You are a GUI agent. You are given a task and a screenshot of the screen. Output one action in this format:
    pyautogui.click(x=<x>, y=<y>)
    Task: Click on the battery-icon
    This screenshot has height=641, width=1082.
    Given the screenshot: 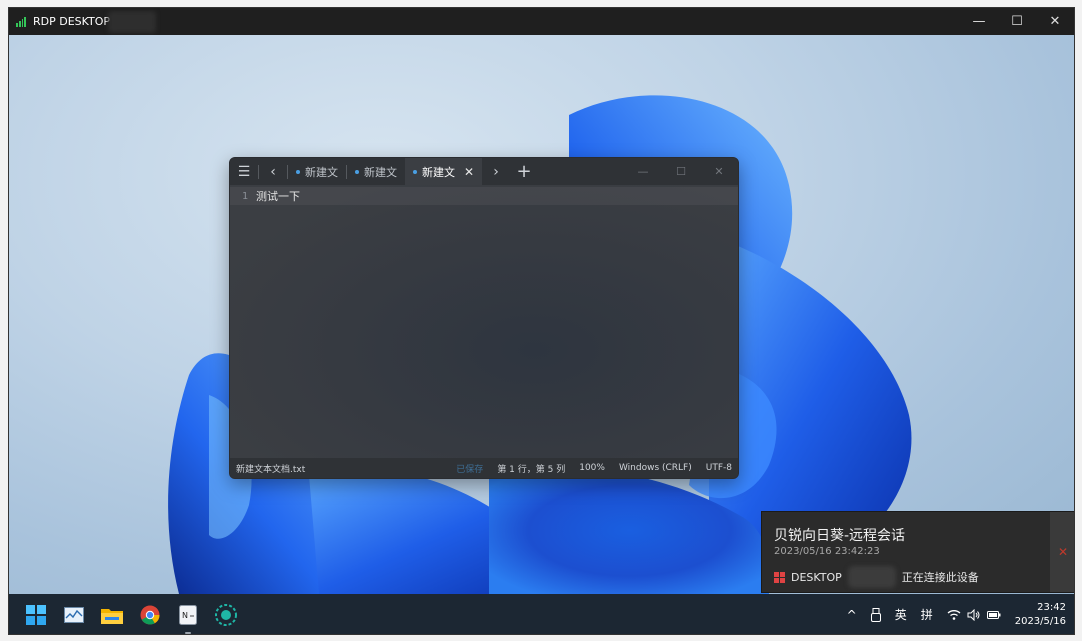 What is the action you would take?
    pyautogui.click(x=993, y=615)
    